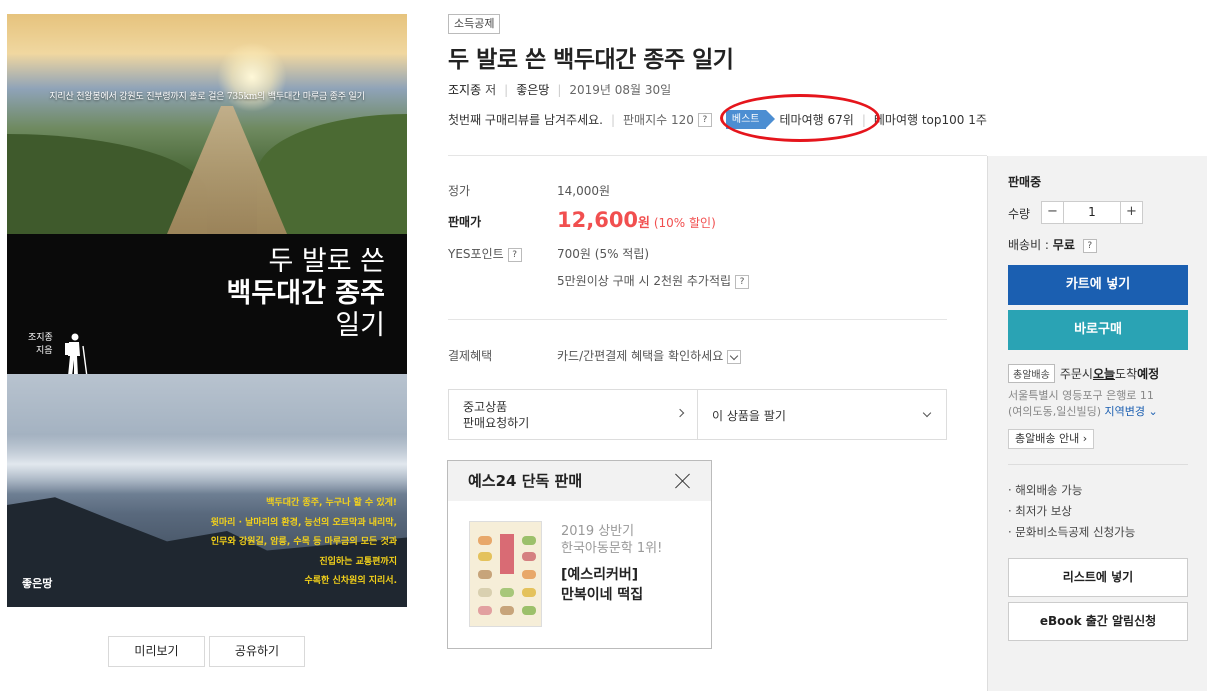  I want to click on feature-item: · 문화비소득공제 신청가능, so click(1072, 532).